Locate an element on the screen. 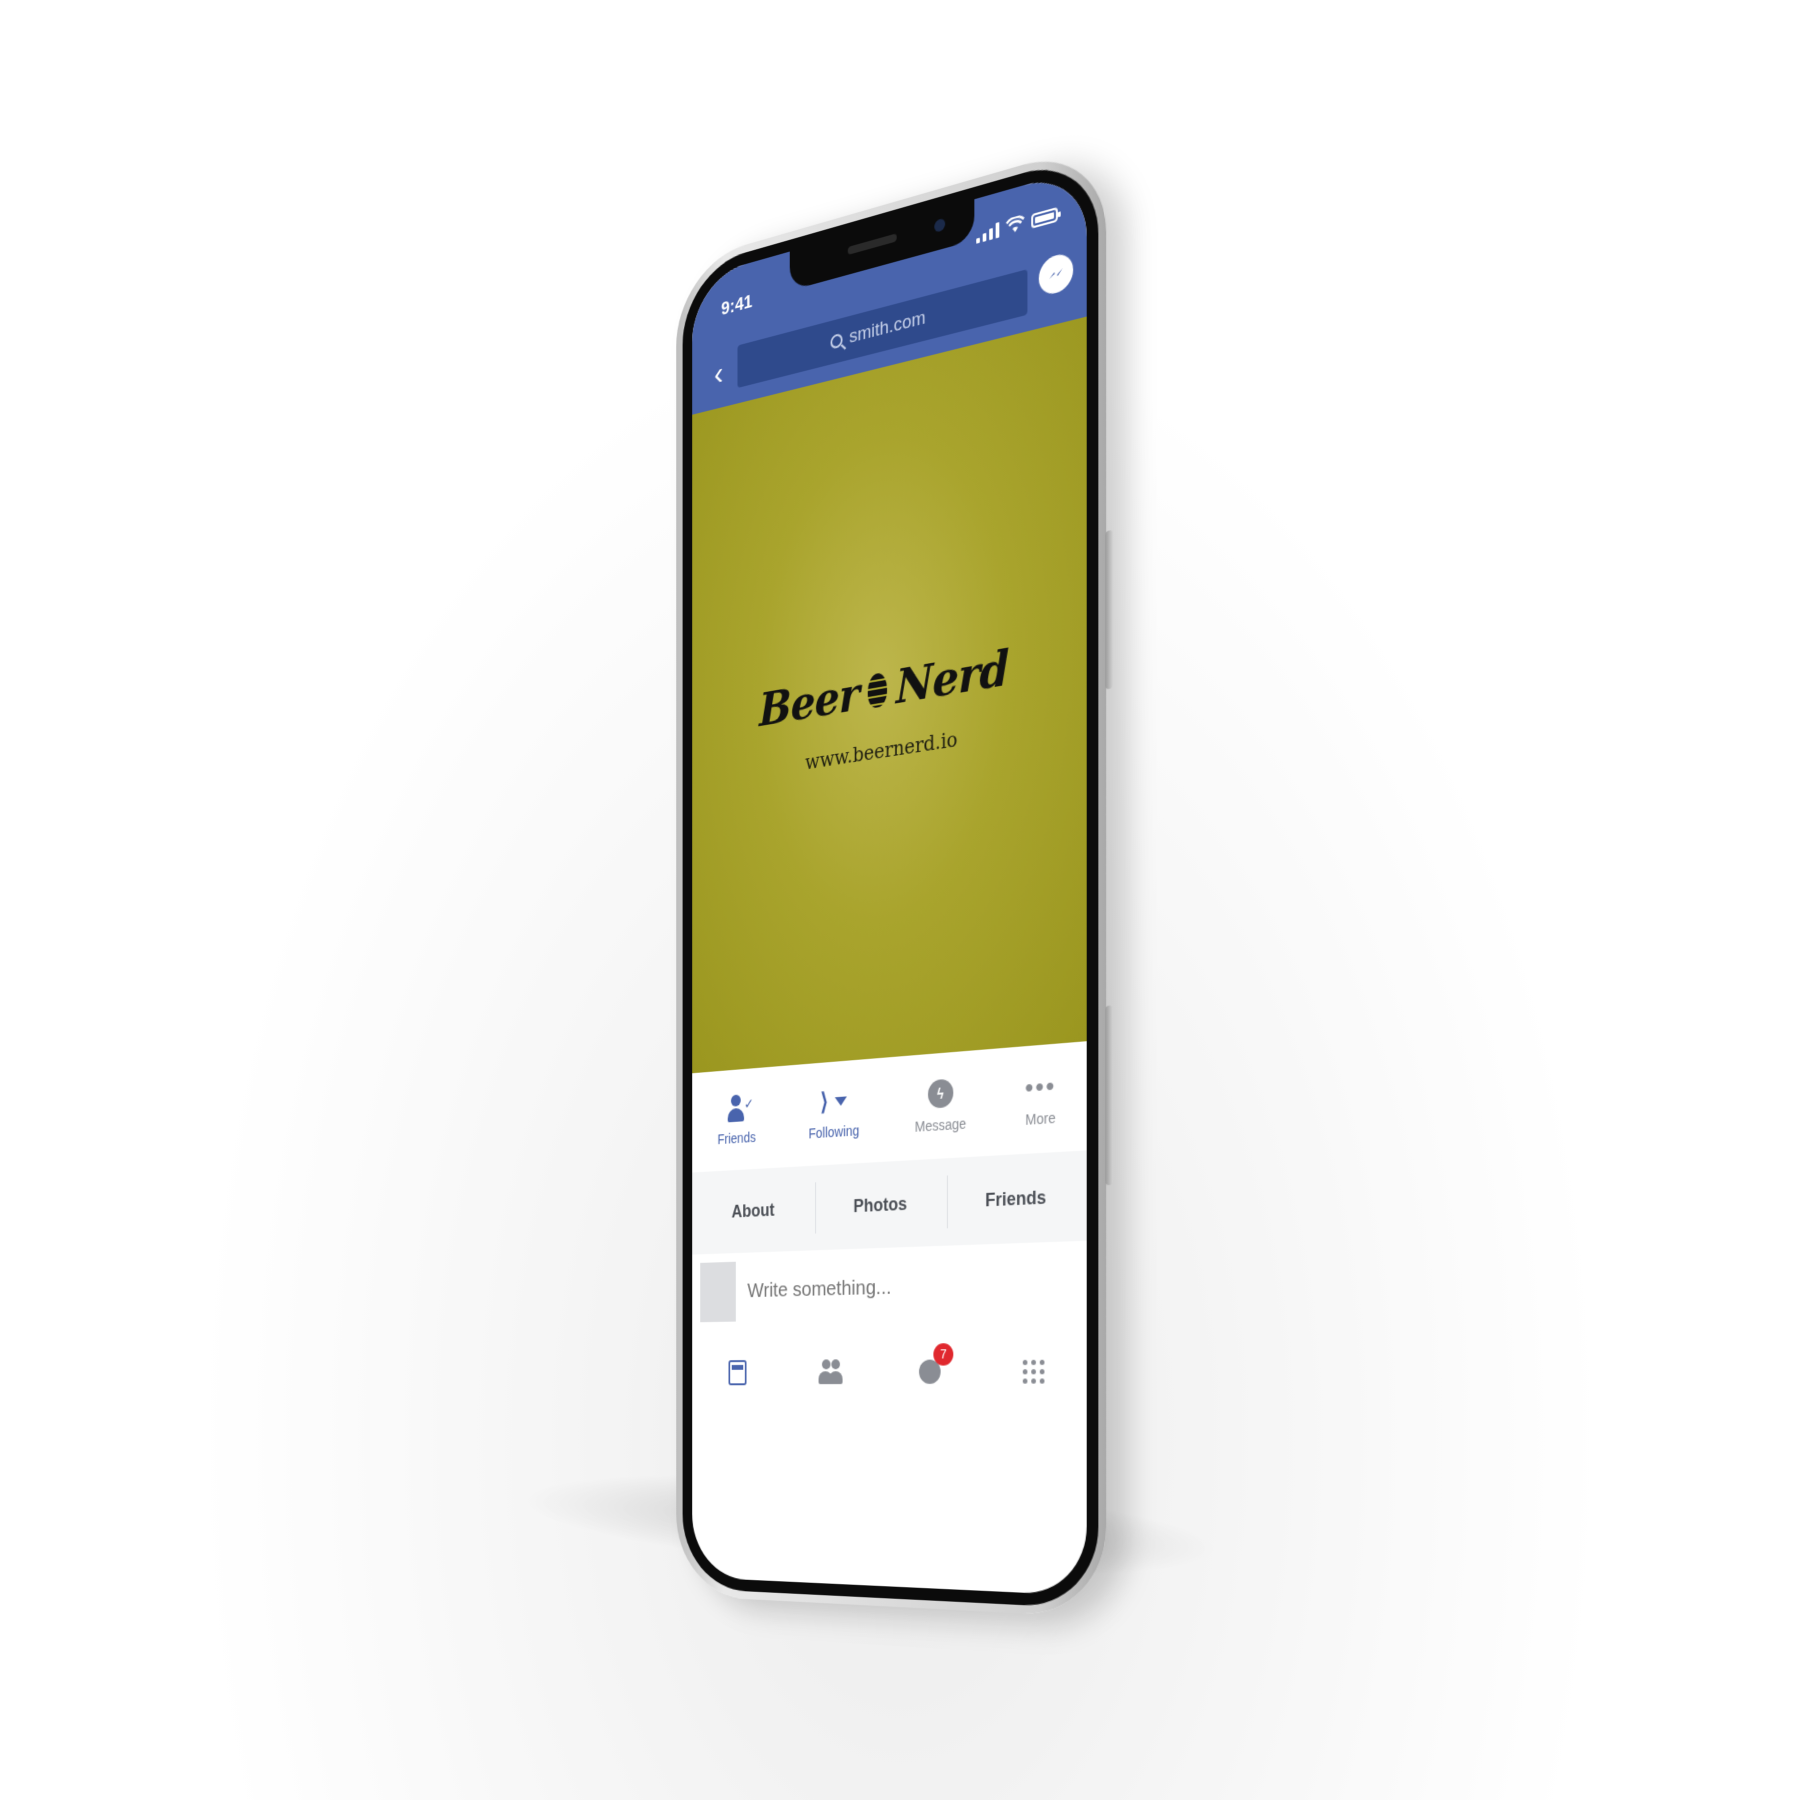  more-dots-icon: ••• is located at coordinates (1040, 1086).